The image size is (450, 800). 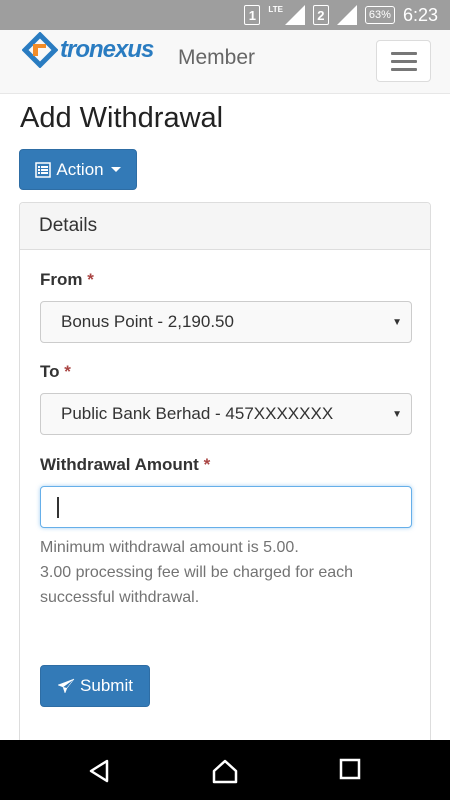 What do you see at coordinates (225, 15) in the screenshot?
I see `status-bar: 1 LTE 2 63% 6:23` at bounding box center [225, 15].